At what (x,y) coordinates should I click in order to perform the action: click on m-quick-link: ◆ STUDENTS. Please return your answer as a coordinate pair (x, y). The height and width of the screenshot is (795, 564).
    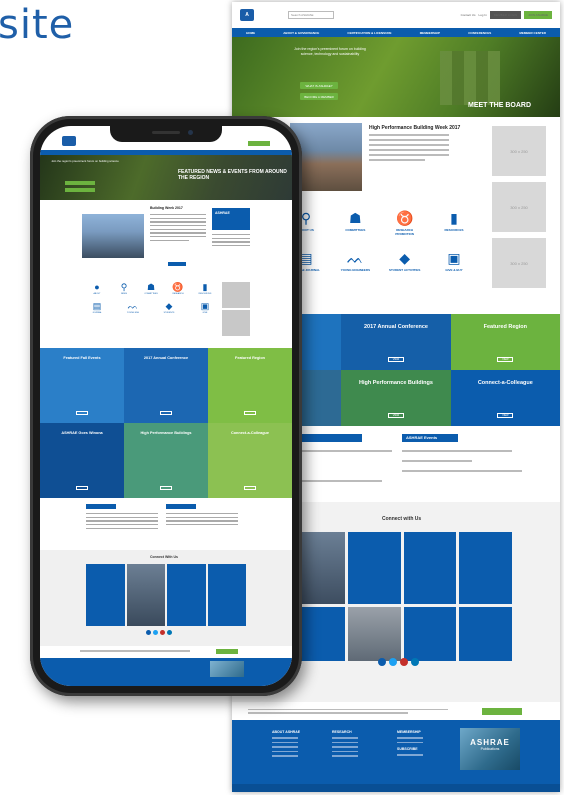
    Looking at the image, I should click on (169, 307).